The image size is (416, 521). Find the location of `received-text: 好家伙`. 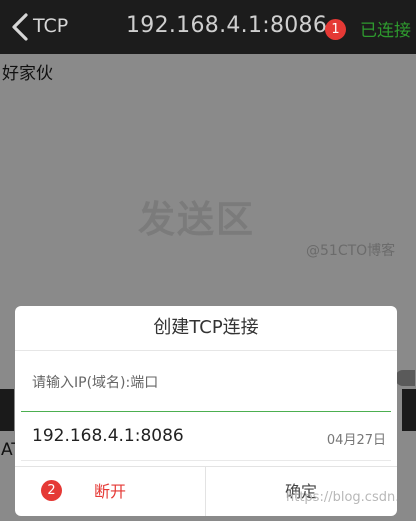

received-text: 好家伙 is located at coordinates (27, 74).